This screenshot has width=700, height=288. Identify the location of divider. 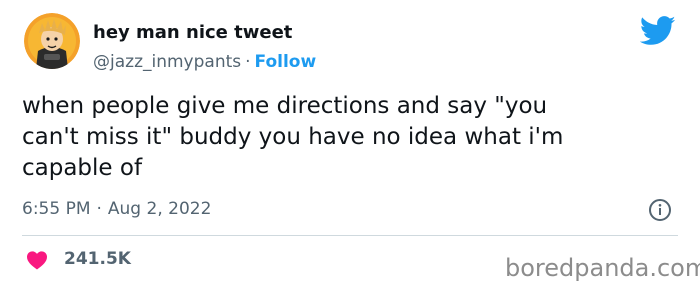
(350, 235).